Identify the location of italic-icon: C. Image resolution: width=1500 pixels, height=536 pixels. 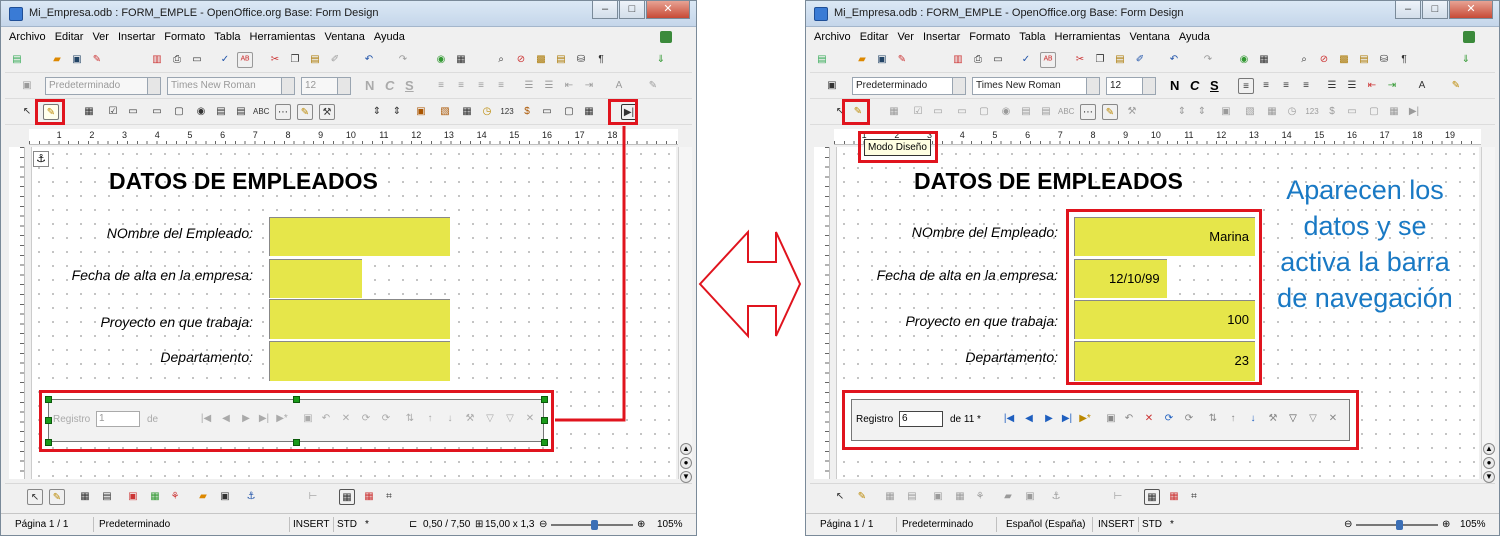
(1194, 86).